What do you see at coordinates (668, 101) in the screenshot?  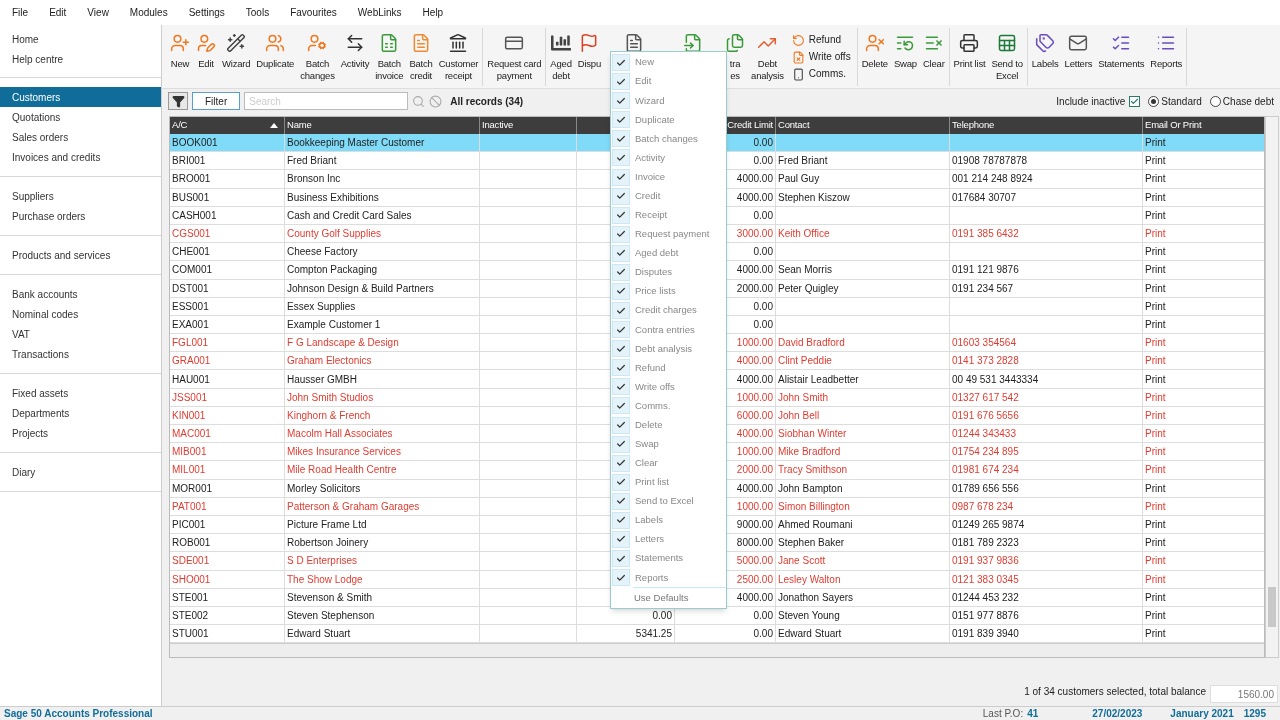 I see `menu-check-item: Wizard` at bounding box center [668, 101].